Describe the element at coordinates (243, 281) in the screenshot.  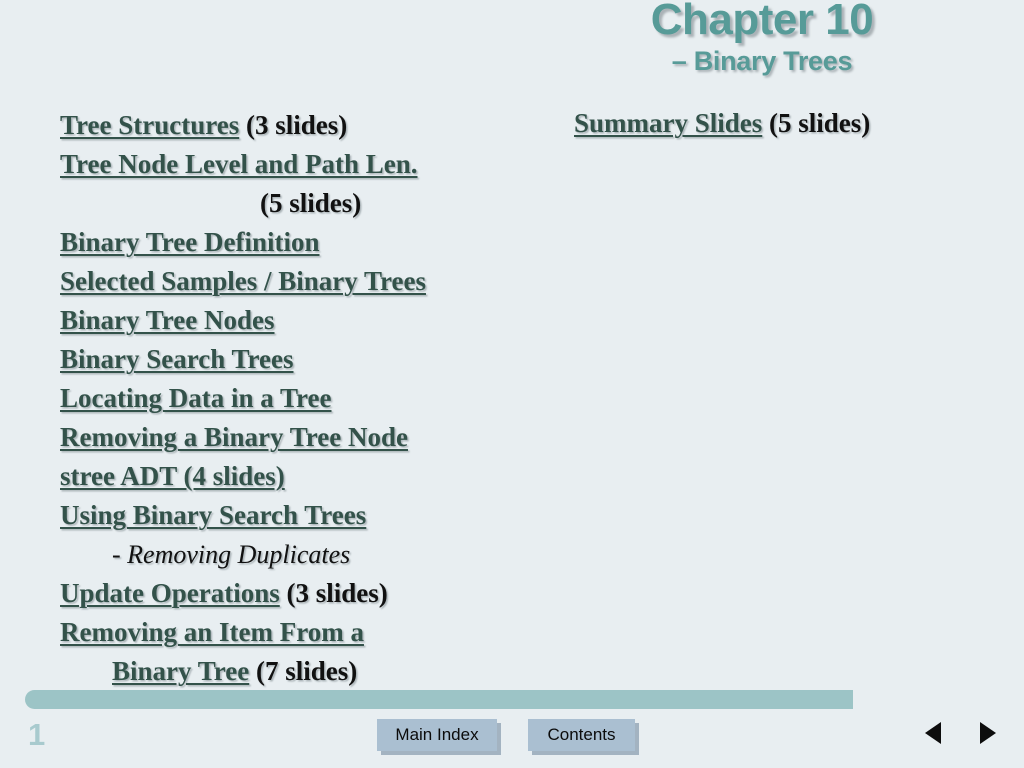
I see `toc-left-link: Selected Samples / Binary Trees` at that location.